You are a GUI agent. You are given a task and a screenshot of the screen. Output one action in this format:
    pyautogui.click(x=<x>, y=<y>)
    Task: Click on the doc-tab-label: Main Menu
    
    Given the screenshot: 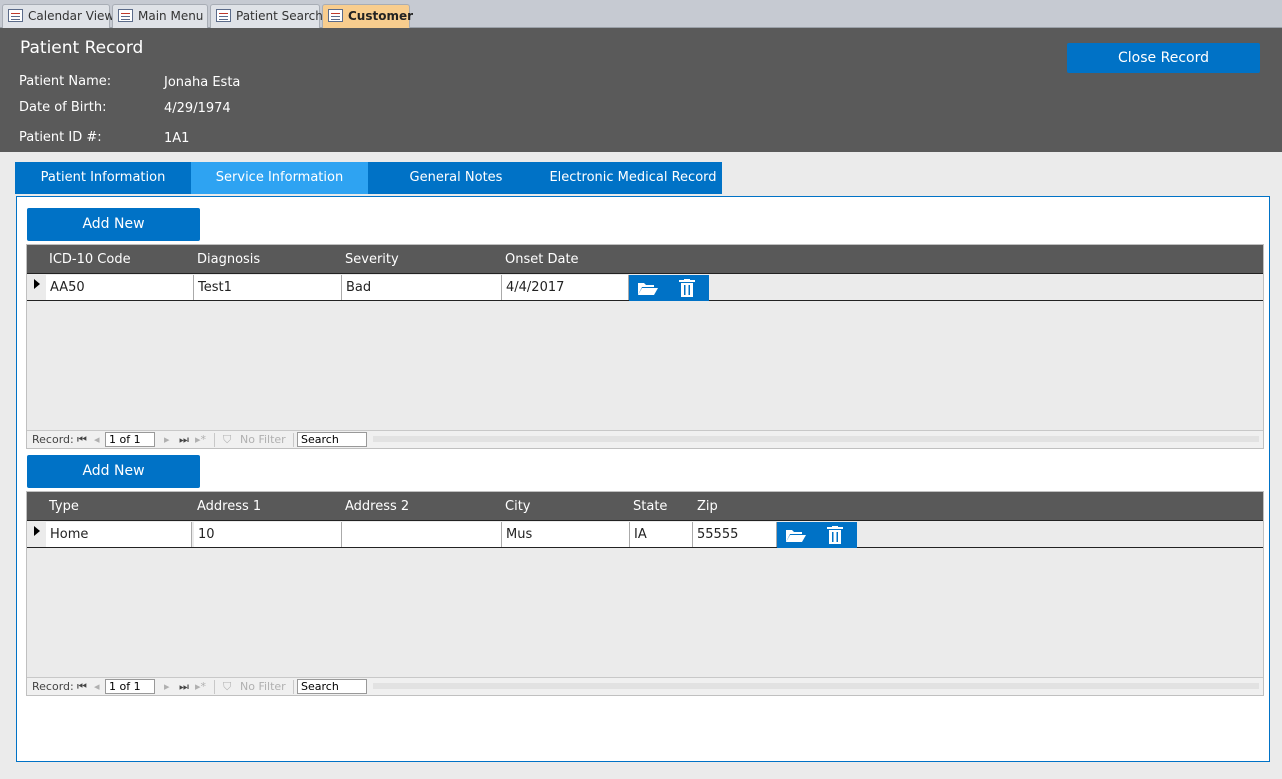 What is the action you would take?
    pyautogui.click(x=171, y=16)
    